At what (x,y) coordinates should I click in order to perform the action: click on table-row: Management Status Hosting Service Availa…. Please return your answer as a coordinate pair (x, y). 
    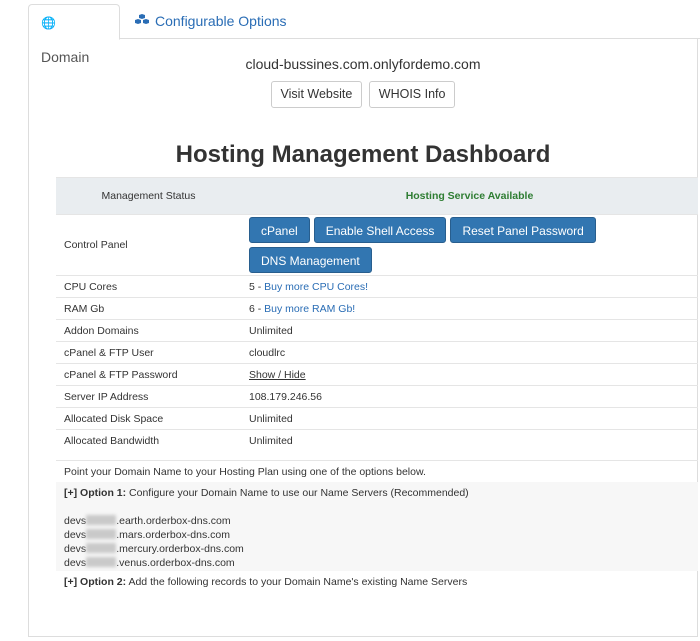
    Looking at the image, I should click on (377, 196).